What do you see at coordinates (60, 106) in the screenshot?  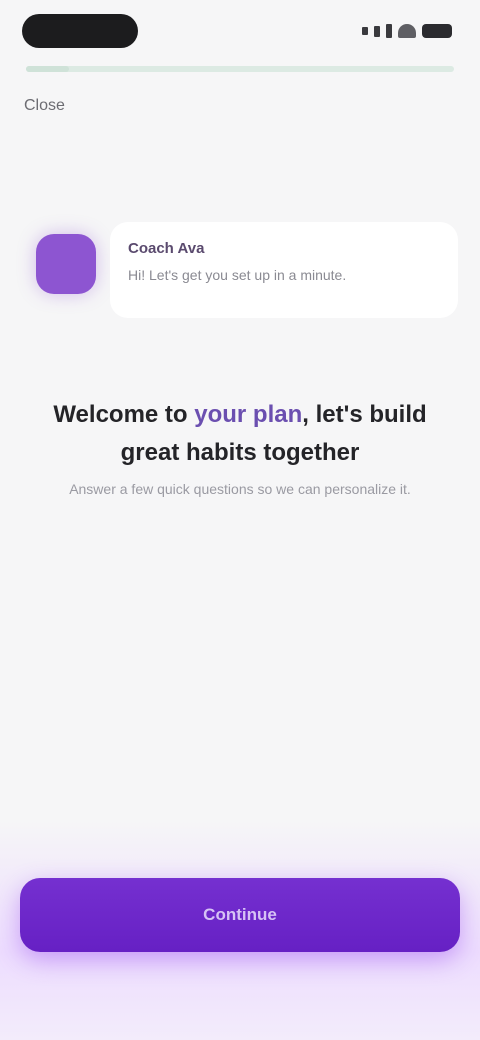 I see `close-button: Close` at bounding box center [60, 106].